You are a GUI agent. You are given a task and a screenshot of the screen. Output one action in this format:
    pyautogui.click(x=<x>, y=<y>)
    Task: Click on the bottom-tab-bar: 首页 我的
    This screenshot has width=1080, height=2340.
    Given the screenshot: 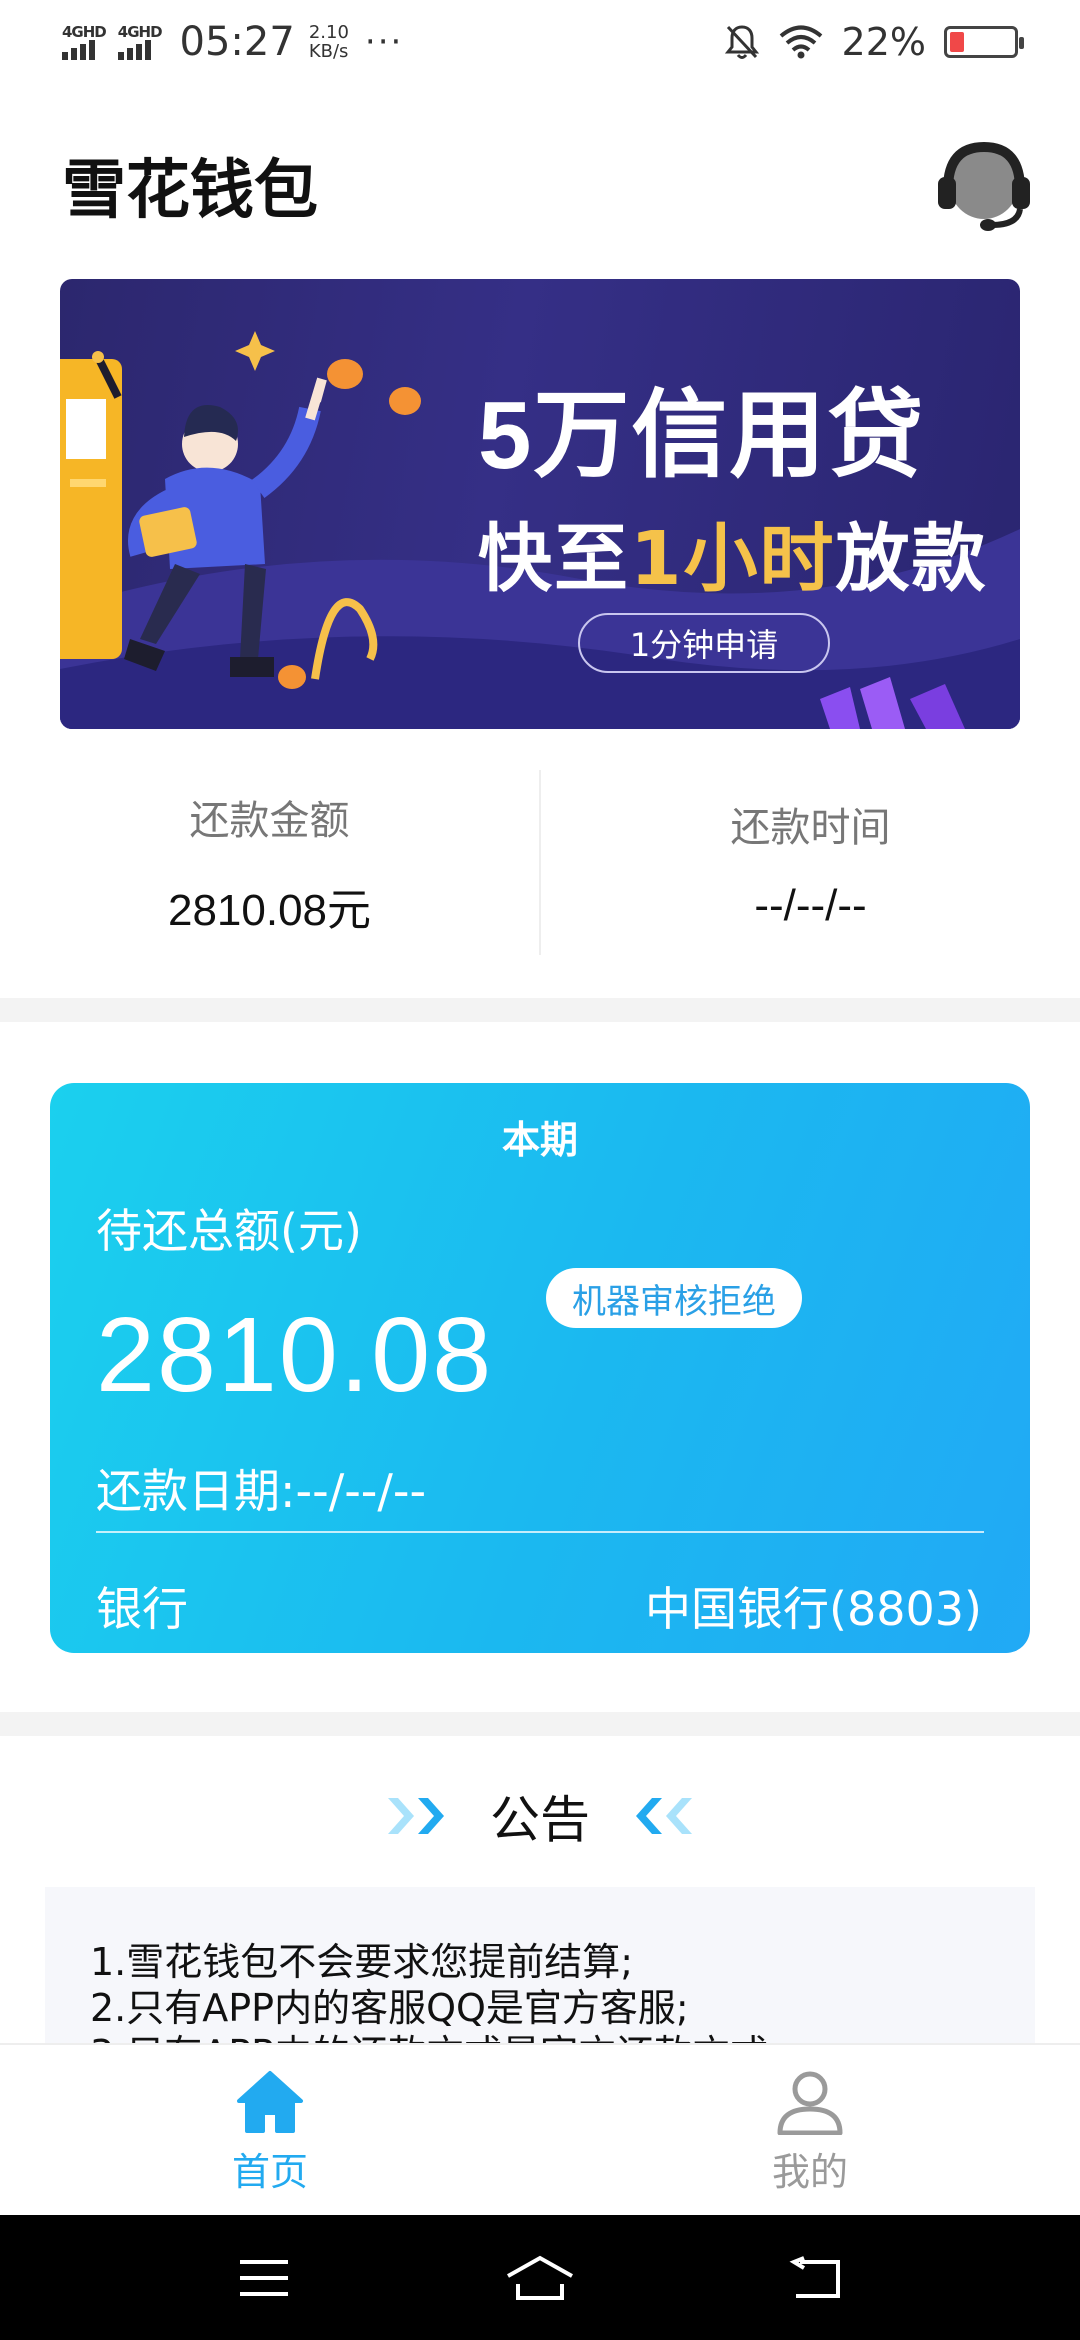 What is the action you would take?
    pyautogui.click(x=540, y=2129)
    